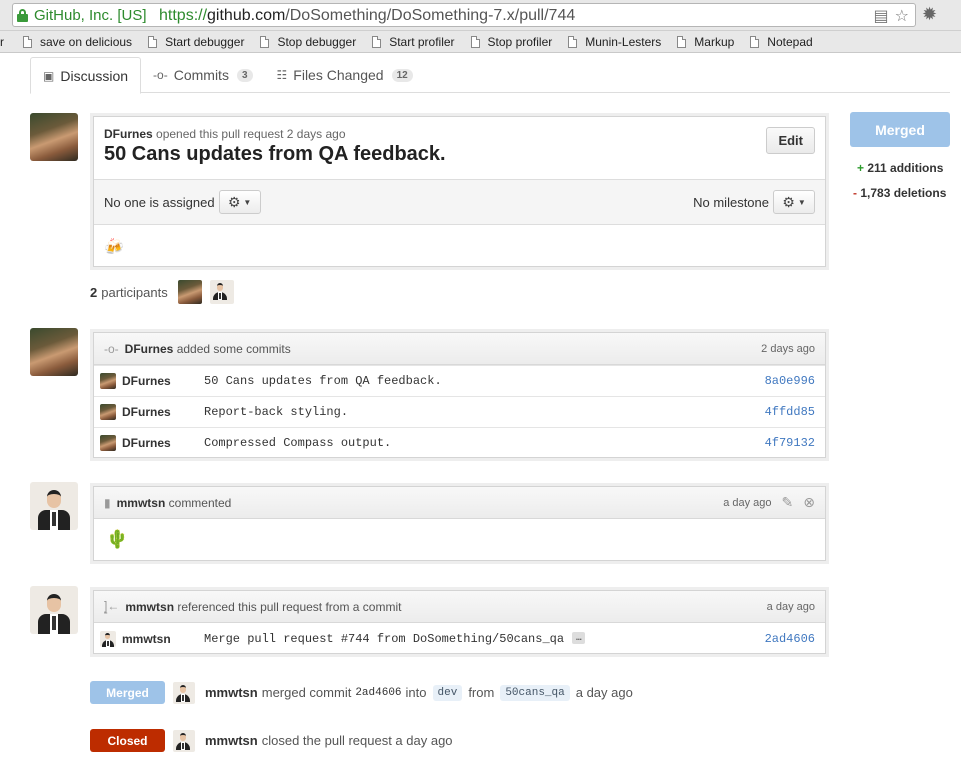 The width and height of the screenshot is (961, 764). Describe the element at coordinates (459, 202) in the screenshot. I see `pr-meta-row: No one is assigned ⚙ ▼ No milestone ⚙ ▼` at that location.